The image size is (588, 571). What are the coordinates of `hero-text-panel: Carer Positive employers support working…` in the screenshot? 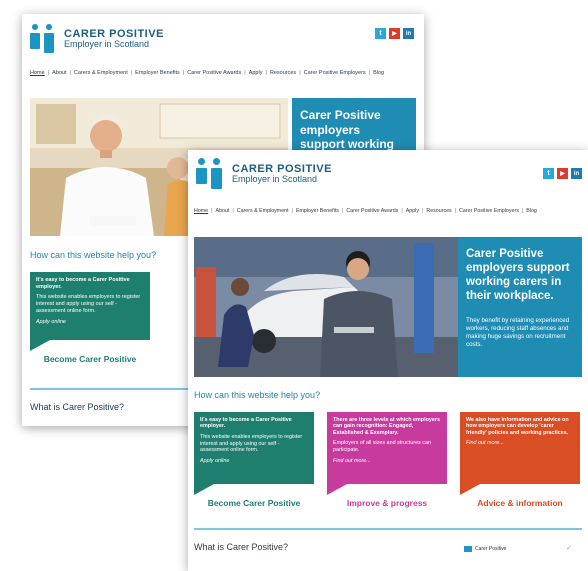 It's located at (520, 307).